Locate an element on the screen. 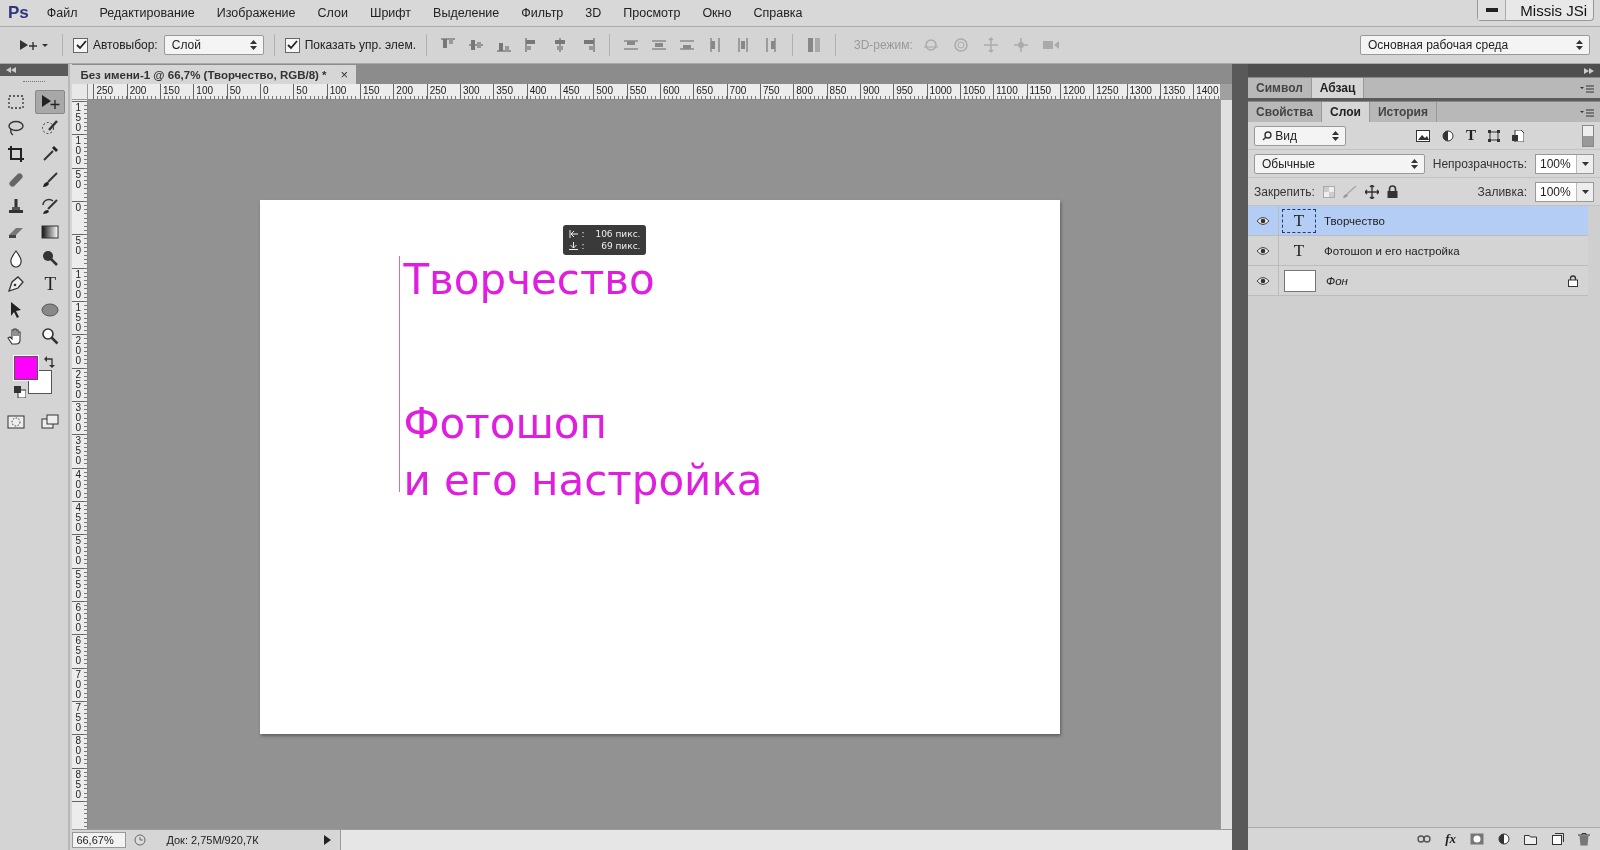 This screenshot has height=850, width=1600. ruler-label: 1000 is located at coordinates (943, 91).